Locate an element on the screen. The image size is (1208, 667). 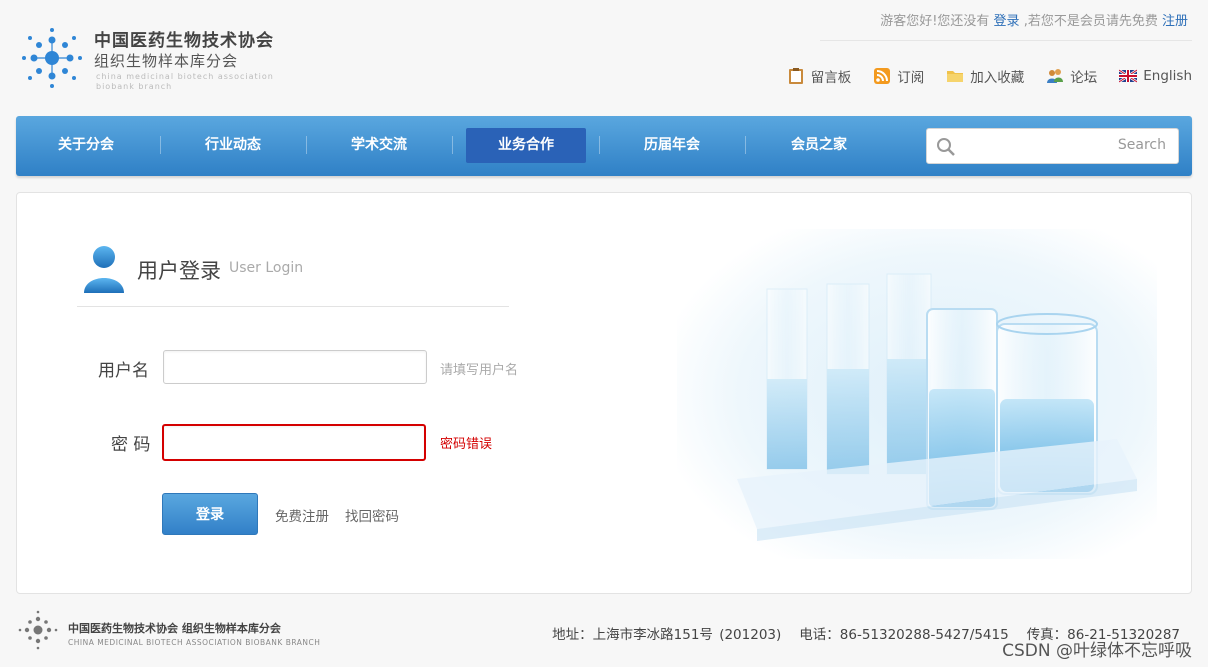
divider is located at coordinates (1006, 40).